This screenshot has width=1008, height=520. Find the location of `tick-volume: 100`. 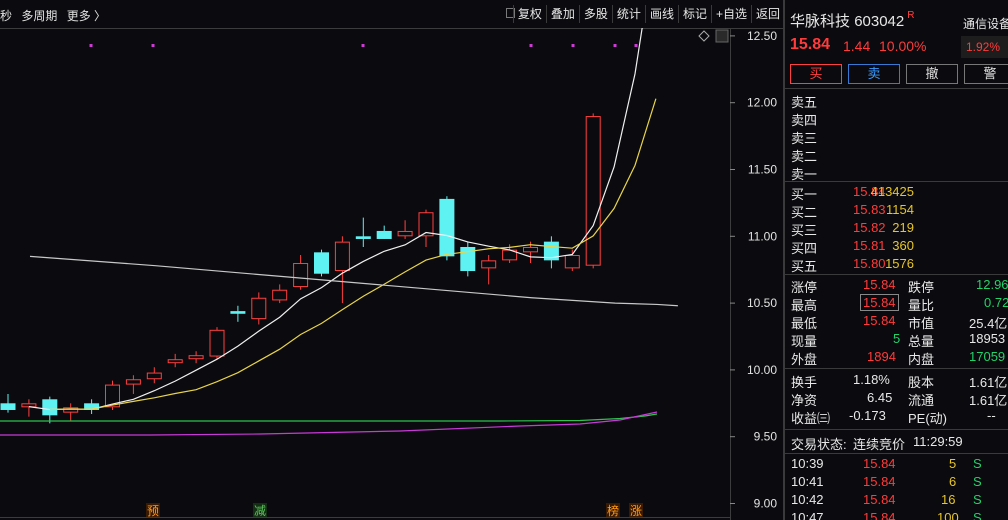

tick-volume: 100 is located at coordinates (948, 515).